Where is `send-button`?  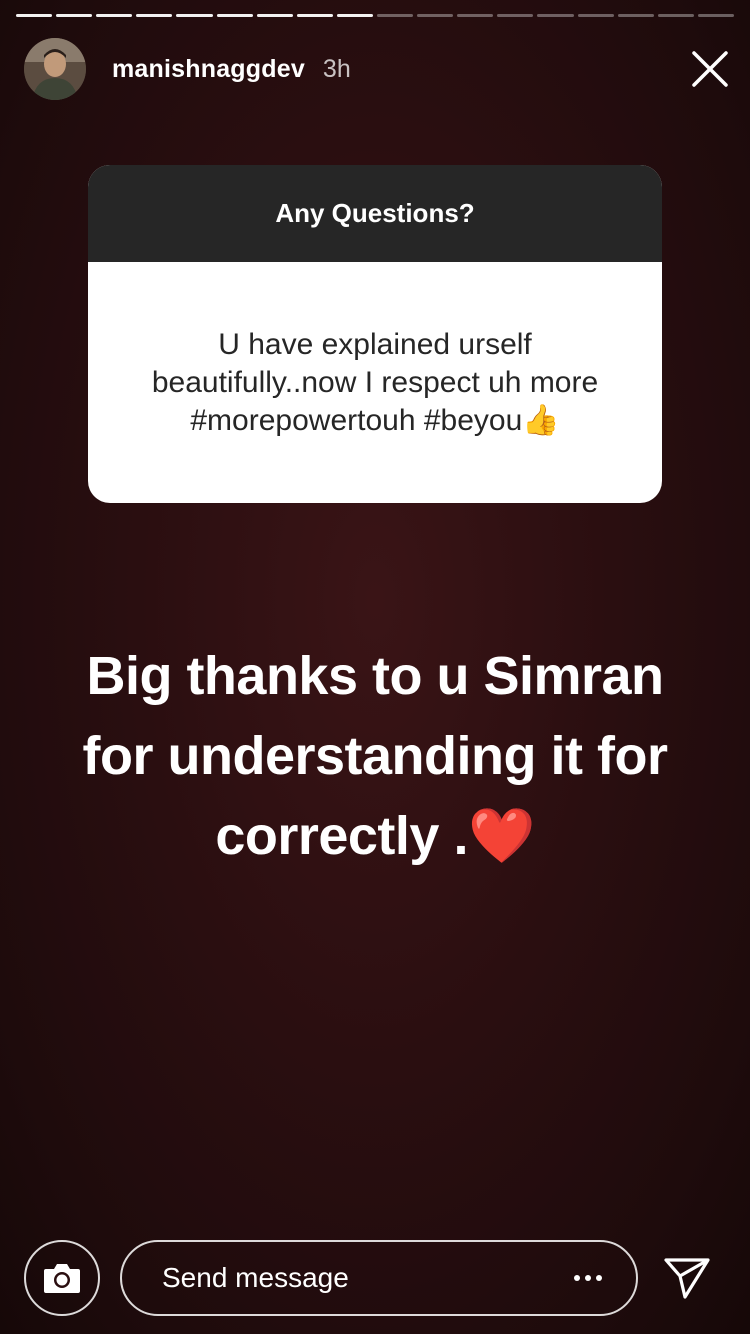 send-button is located at coordinates (687, 1278).